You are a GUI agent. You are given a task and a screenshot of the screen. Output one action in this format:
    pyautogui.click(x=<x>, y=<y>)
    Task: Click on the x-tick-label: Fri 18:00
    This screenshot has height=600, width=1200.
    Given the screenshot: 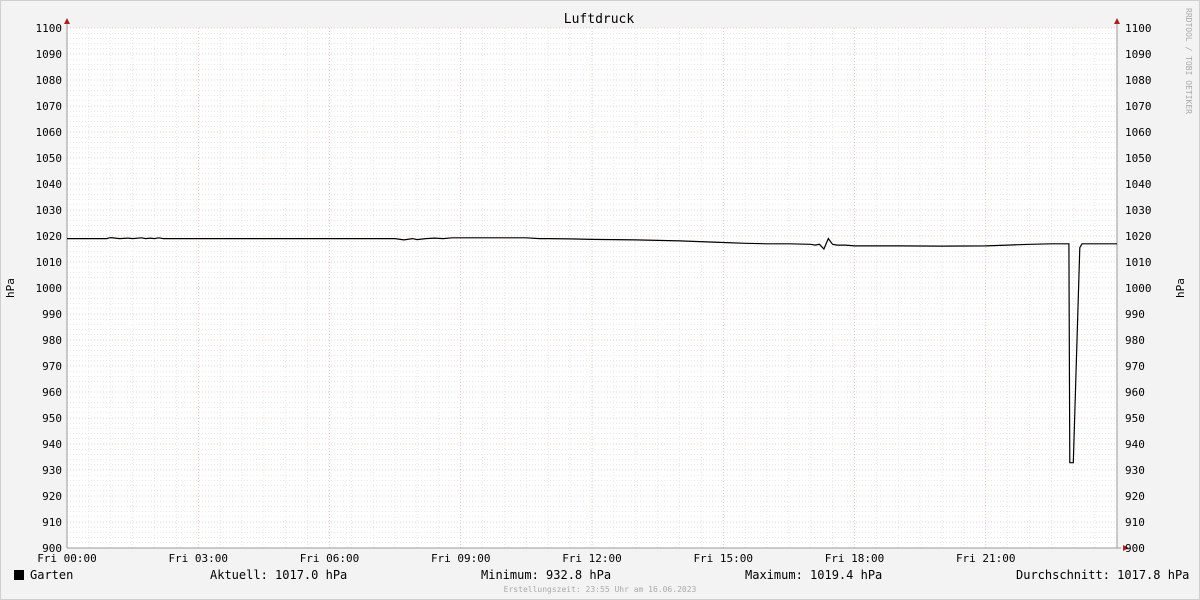 What is the action you would take?
    pyautogui.click(x=855, y=558)
    